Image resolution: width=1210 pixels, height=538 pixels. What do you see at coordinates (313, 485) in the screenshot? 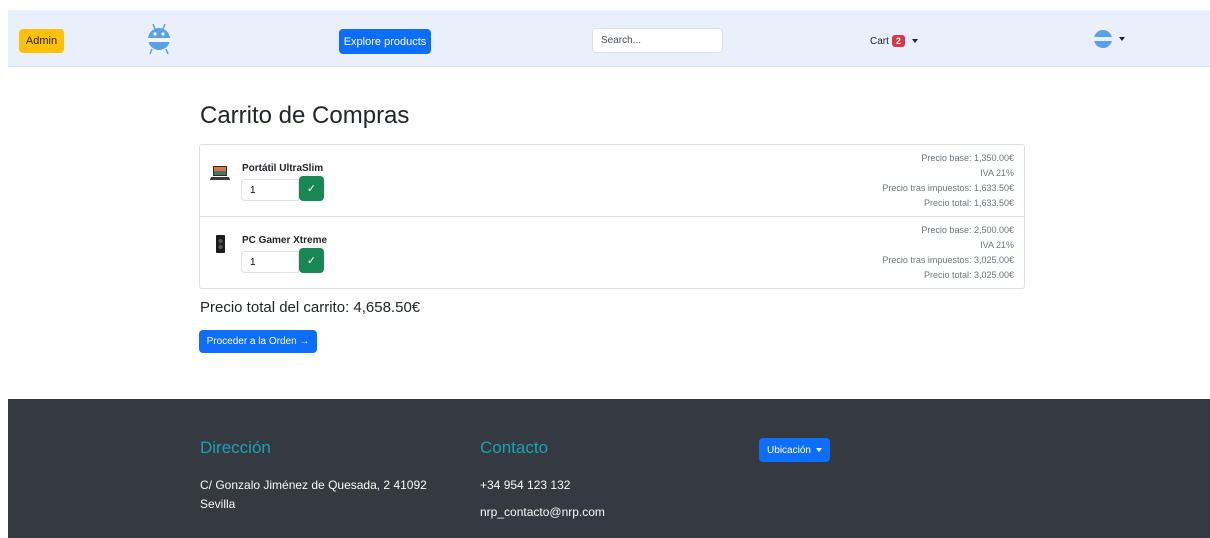
I see `address-line-1: C/ Gonzalo Jiménez de Quesada, 2 41092` at bounding box center [313, 485].